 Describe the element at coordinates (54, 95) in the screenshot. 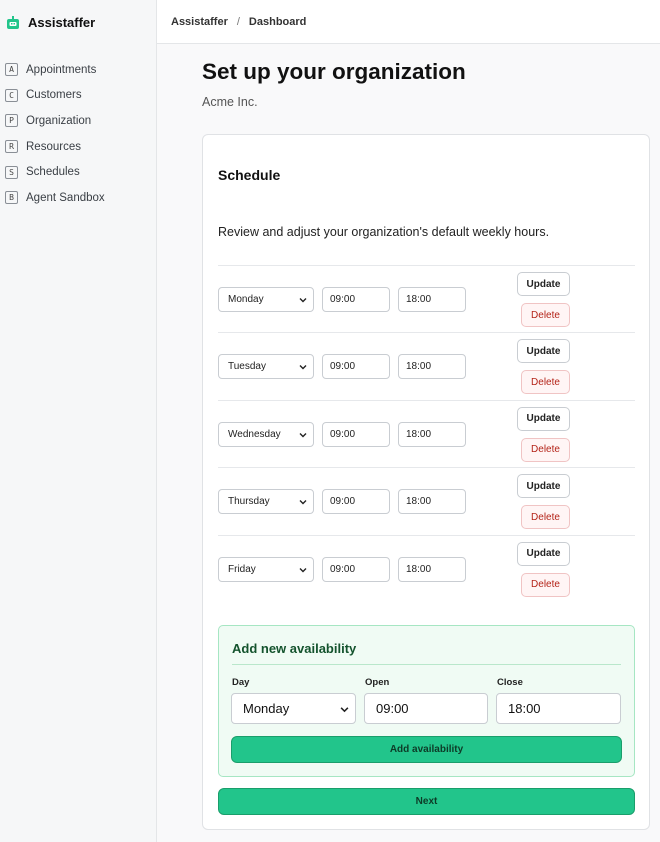

I see `sidebar-item-label: Customers` at that location.